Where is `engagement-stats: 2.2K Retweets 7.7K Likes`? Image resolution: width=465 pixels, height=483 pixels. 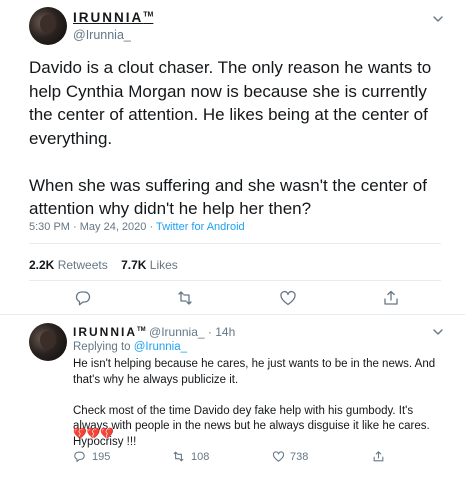
engagement-stats: 2.2K Retweets 7.7K Likes is located at coordinates (103, 265).